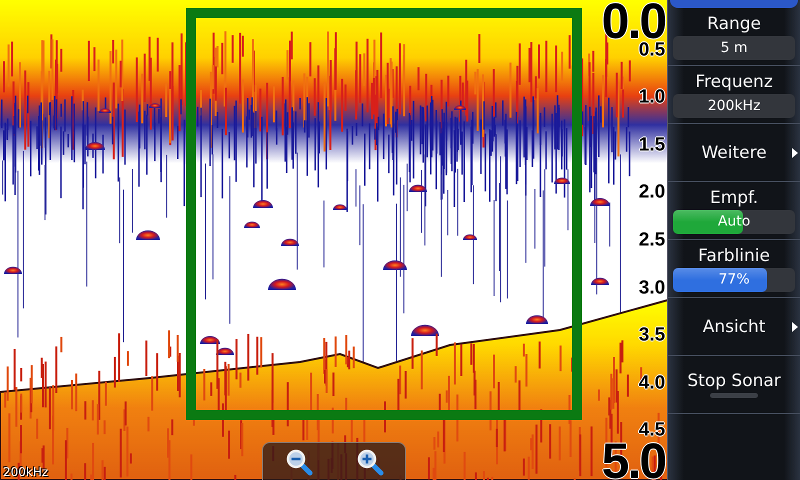 The image size is (800, 480). I want to click on depth-label: 1.5, so click(652, 144).